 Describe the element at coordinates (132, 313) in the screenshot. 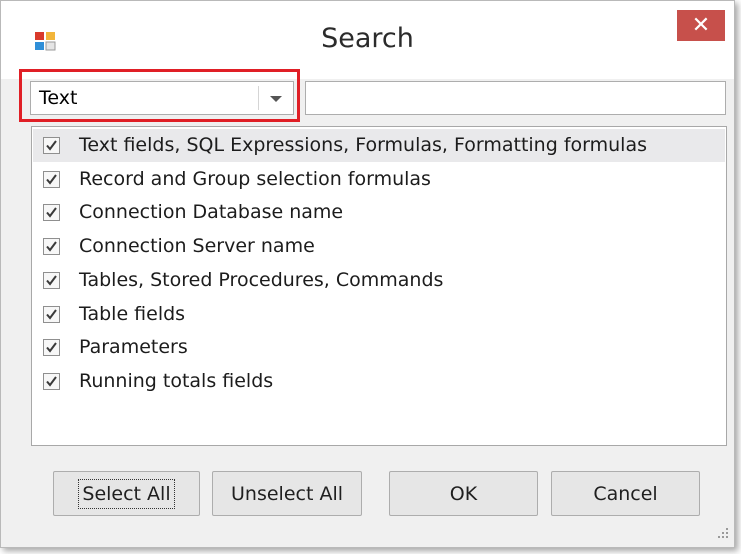

I see `option-label: Table fields` at that location.